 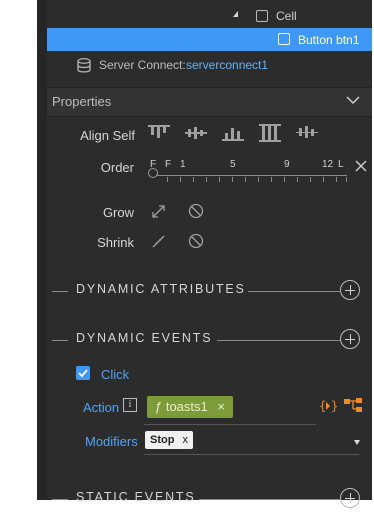 What do you see at coordinates (130, 405) in the screenshot?
I see `info-icon: i` at bounding box center [130, 405].